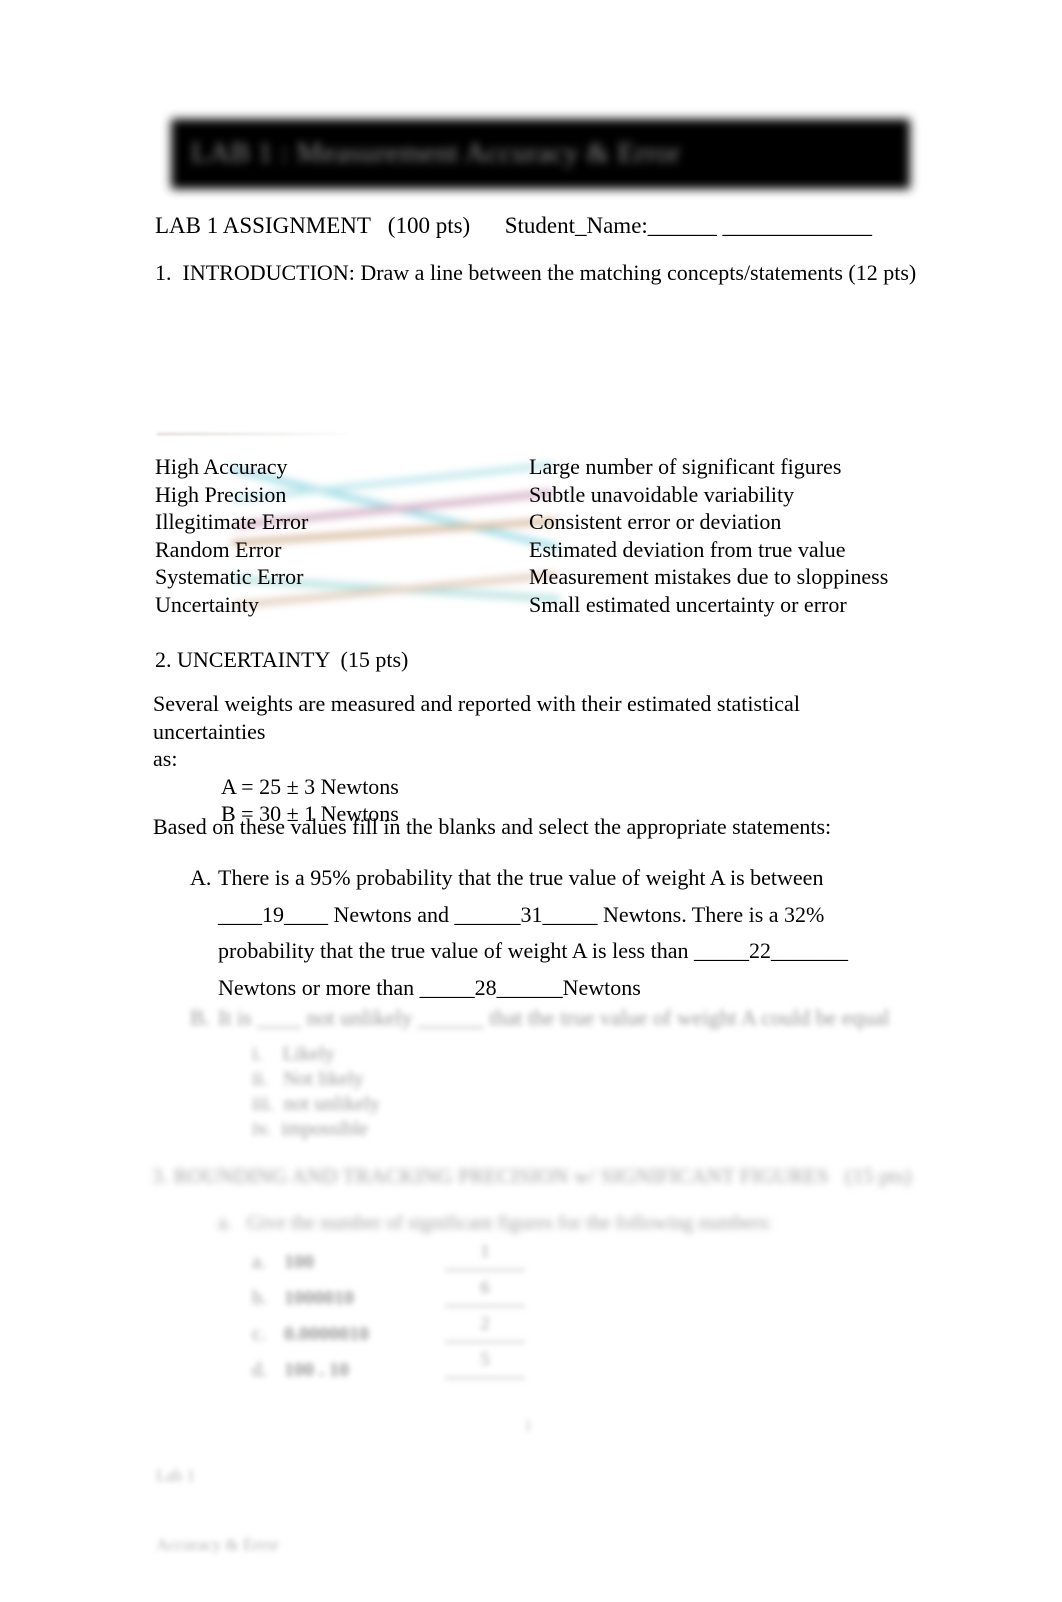  Describe the element at coordinates (326, 1334) in the screenshot. I see `row-value: 0.0000010` at that location.